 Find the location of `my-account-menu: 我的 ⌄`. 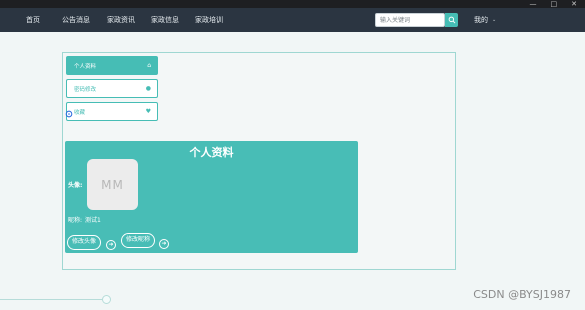

my-account-menu: 我的 ⌄ is located at coordinates (485, 20).